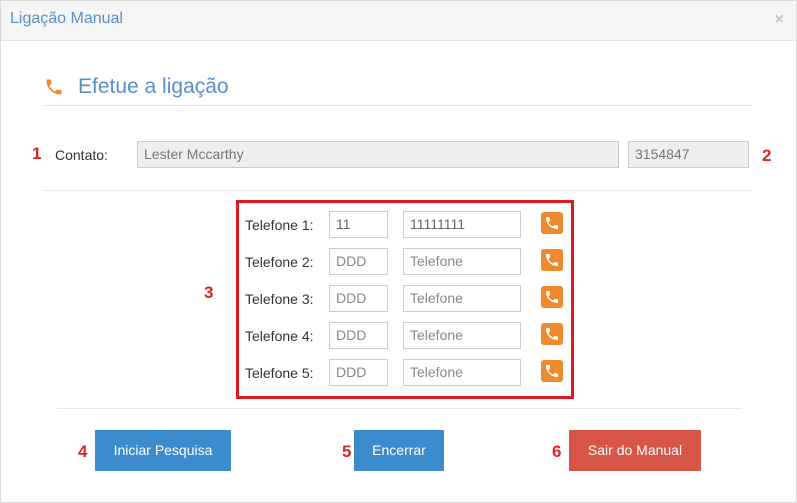  What do you see at coordinates (153, 86) in the screenshot?
I see `section-heading: Efetue a ligação` at bounding box center [153, 86].